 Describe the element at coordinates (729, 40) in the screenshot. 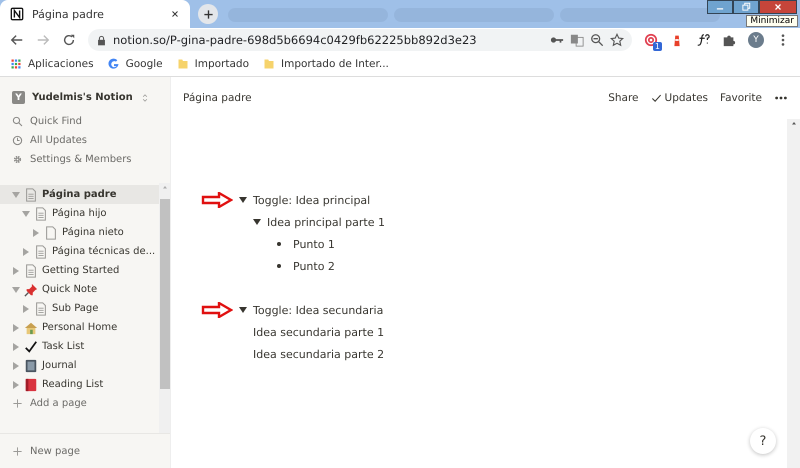

I see `puzzle-icon` at that location.